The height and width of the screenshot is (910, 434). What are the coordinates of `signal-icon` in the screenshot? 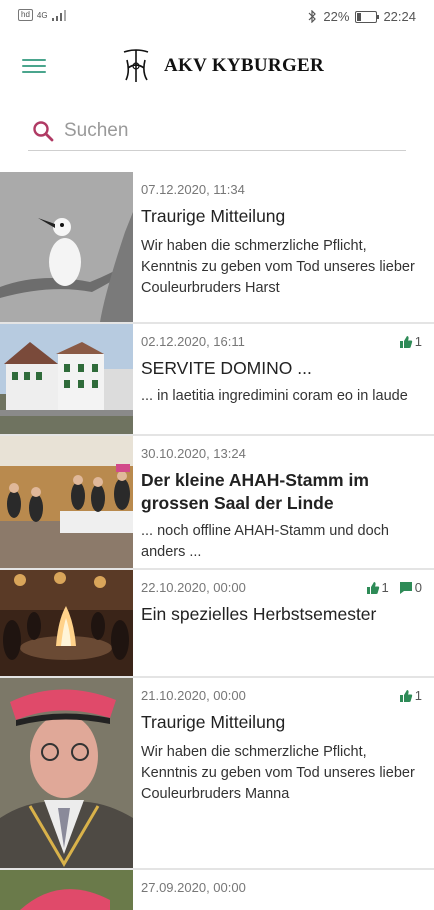 It's located at (58, 15).